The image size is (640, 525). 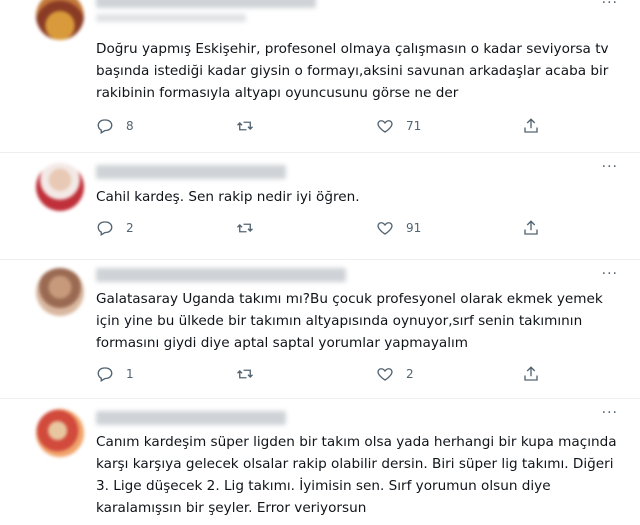 What do you see at coordinates (171, 18) in the screenshot?
I see `handle-redacted` at bounding box center [171, 18].